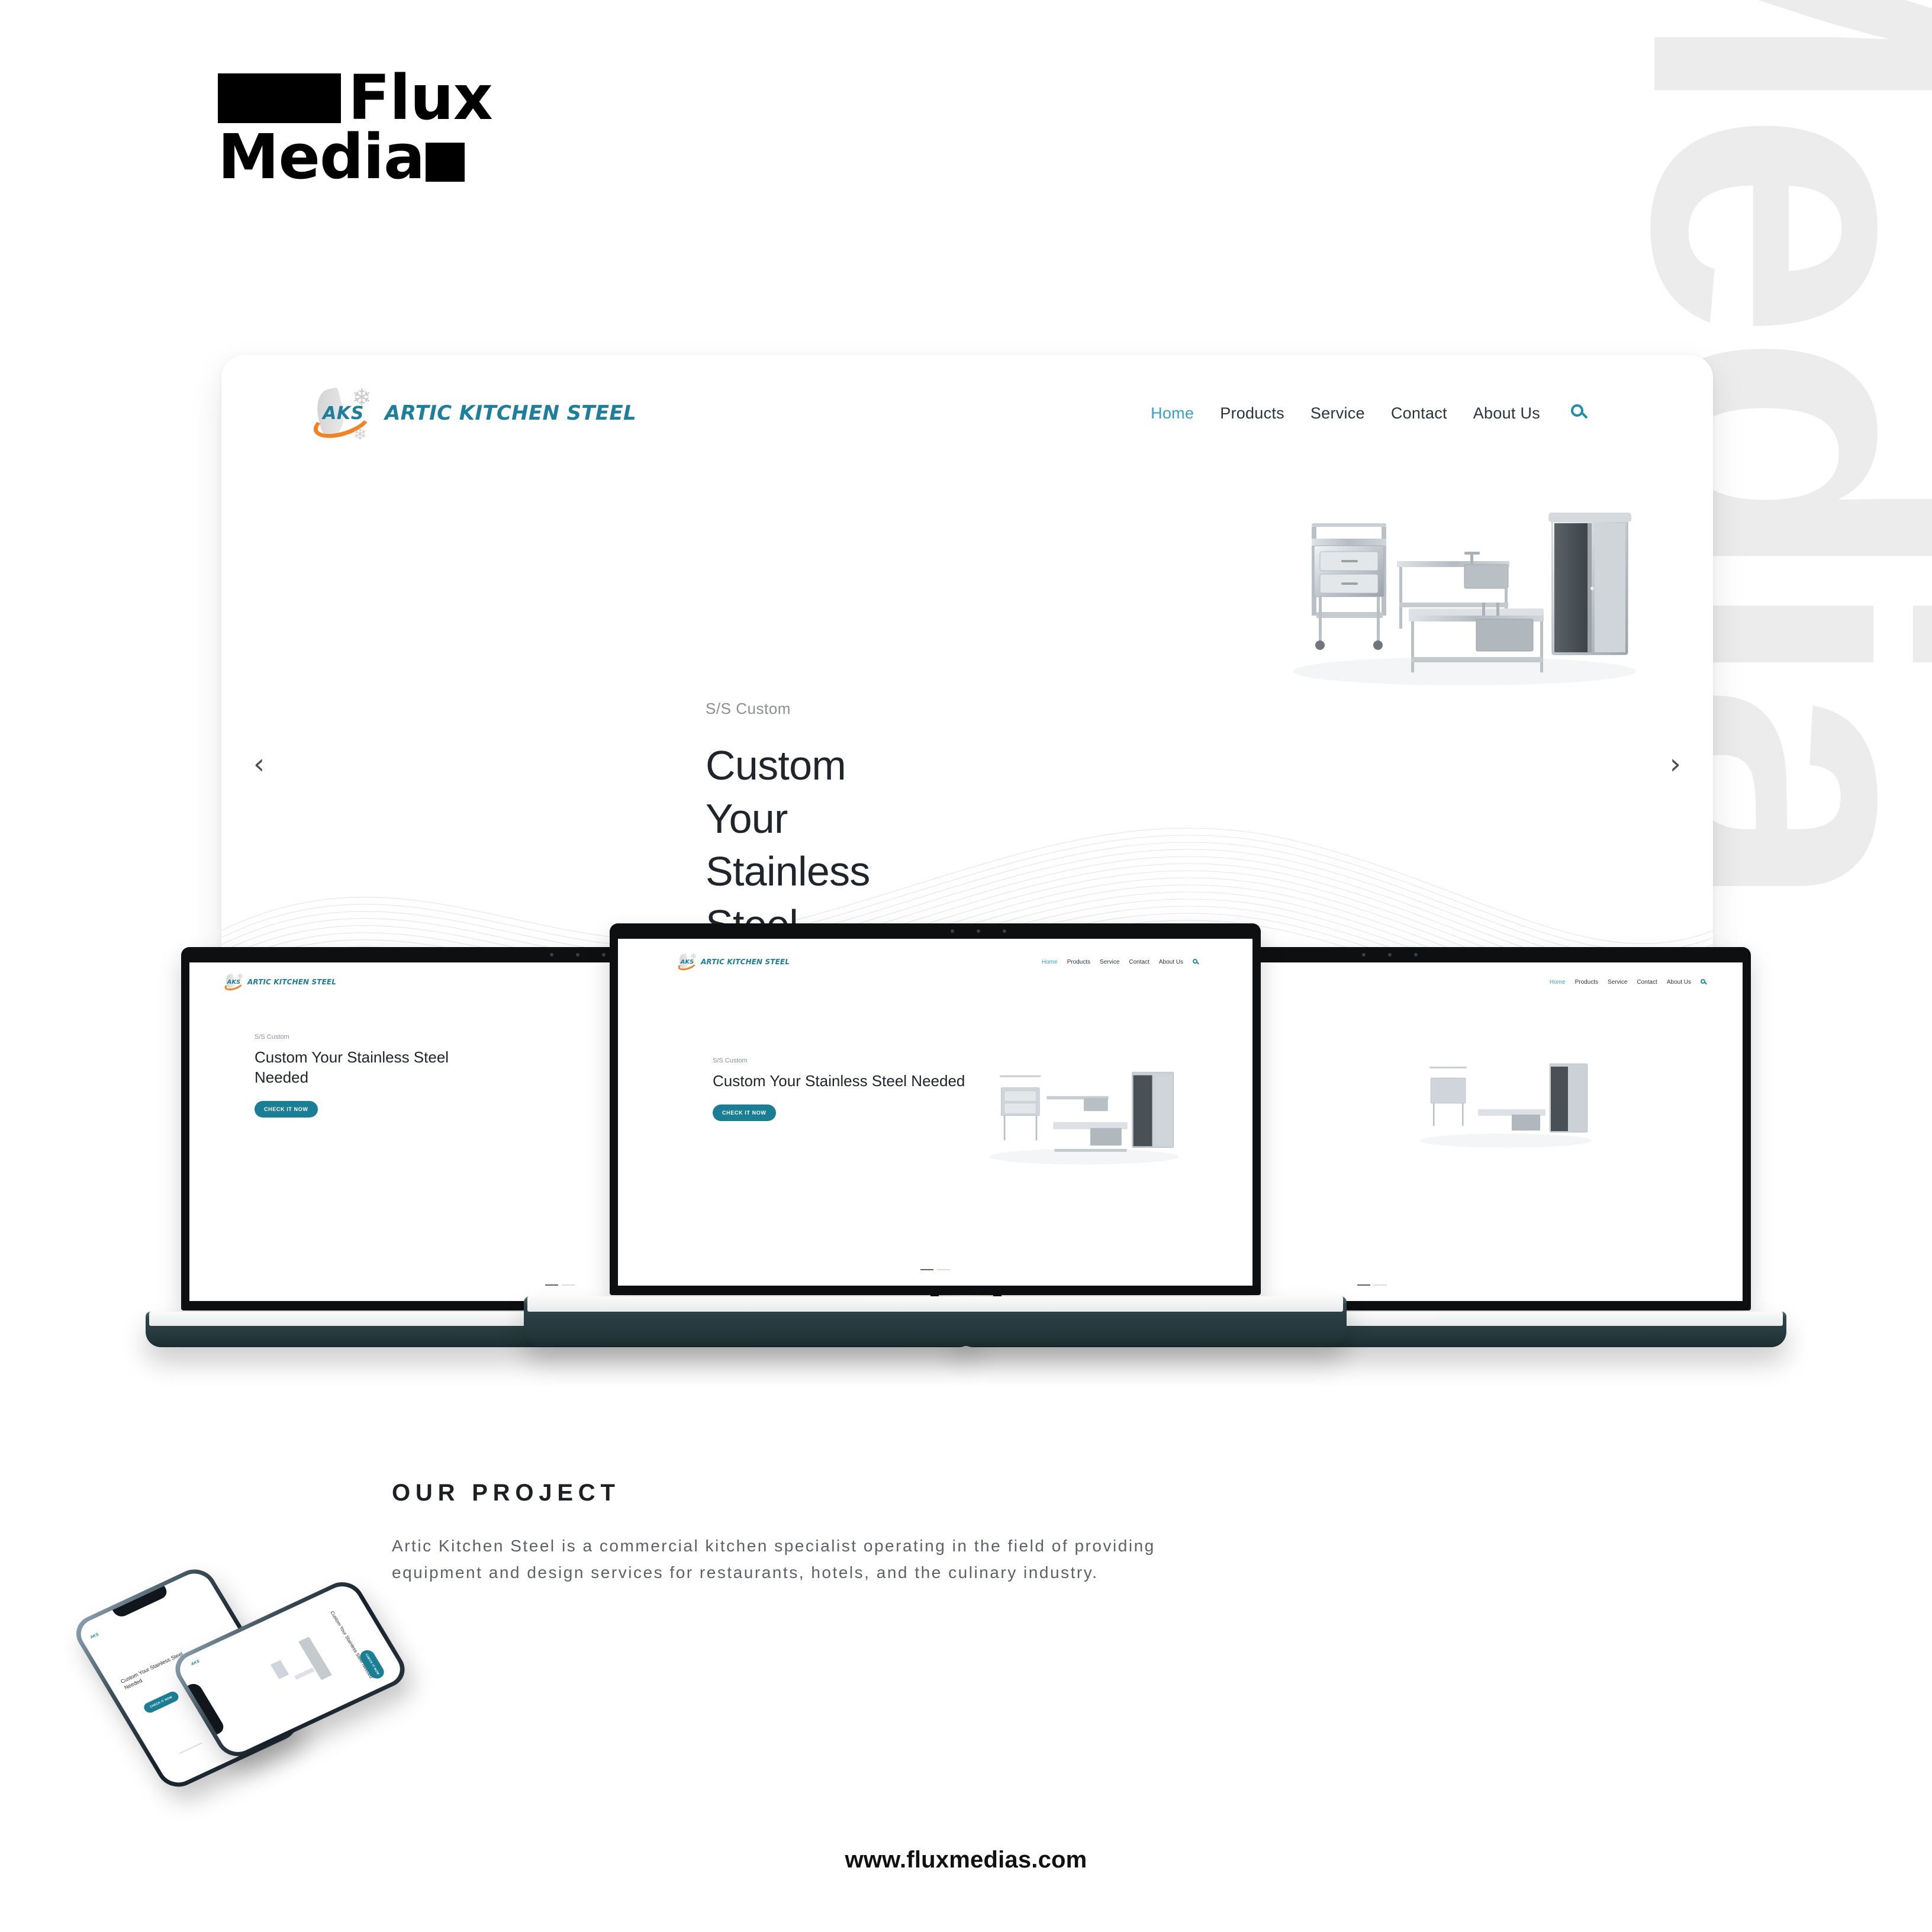 This screenshot has width=1932, height=1932. I want to click on hero-eyebrow: S/S Custom, so click(748, 708).